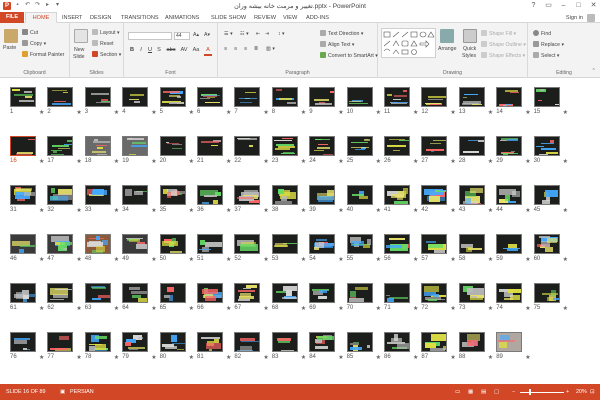  Describe the element at coordinates (563, 5) in the screenshot. I see `minimize-icon: –` at that location.